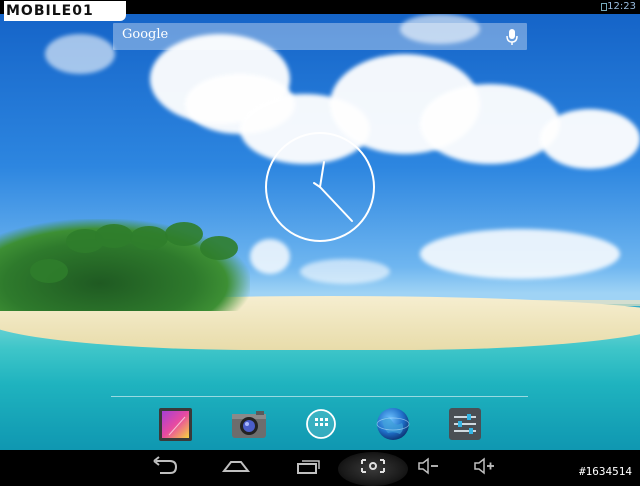 The height and width of the screenshot is (486, 640). I want to click on watermark: #1634514, so click(605, 471).